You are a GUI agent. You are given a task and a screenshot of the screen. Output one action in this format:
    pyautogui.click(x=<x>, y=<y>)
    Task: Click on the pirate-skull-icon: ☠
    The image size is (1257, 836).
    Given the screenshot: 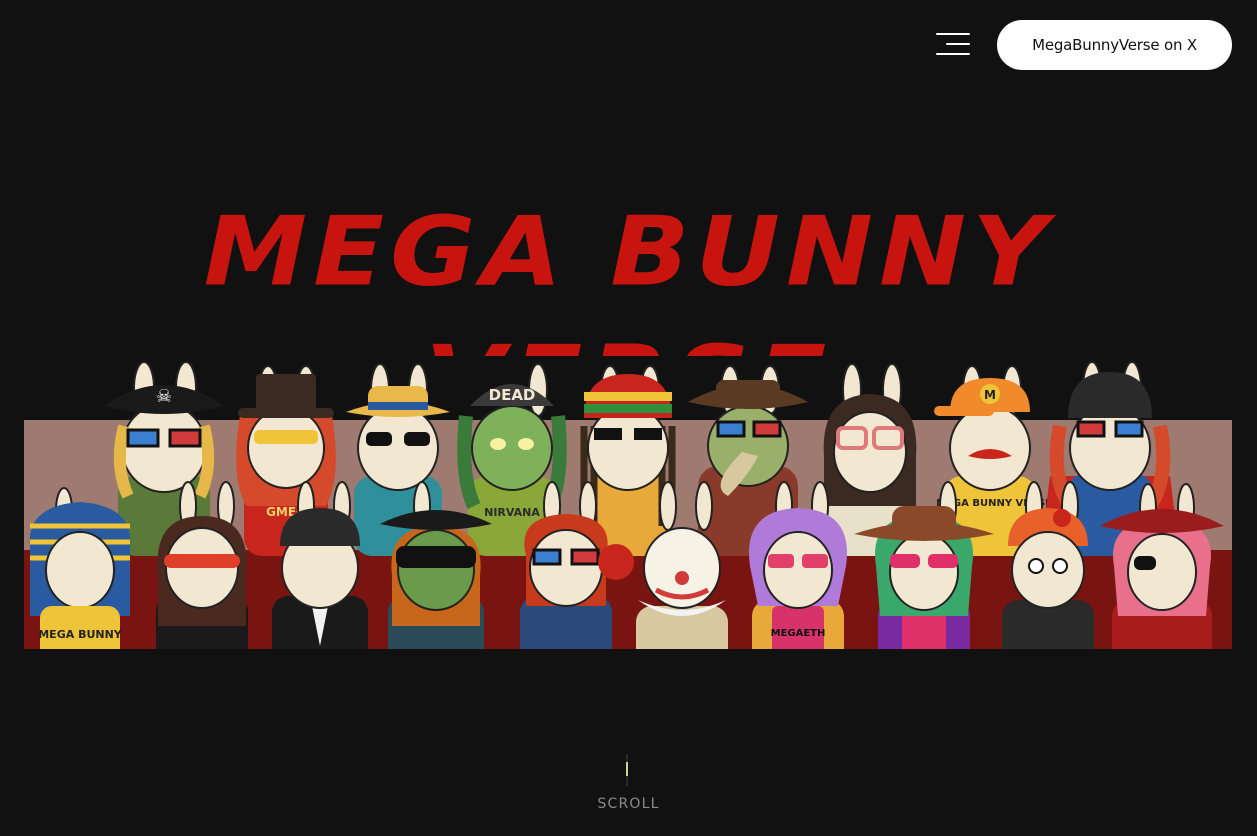 What is the action you would take?
    pyautogui.click(x=164, y=396)
    